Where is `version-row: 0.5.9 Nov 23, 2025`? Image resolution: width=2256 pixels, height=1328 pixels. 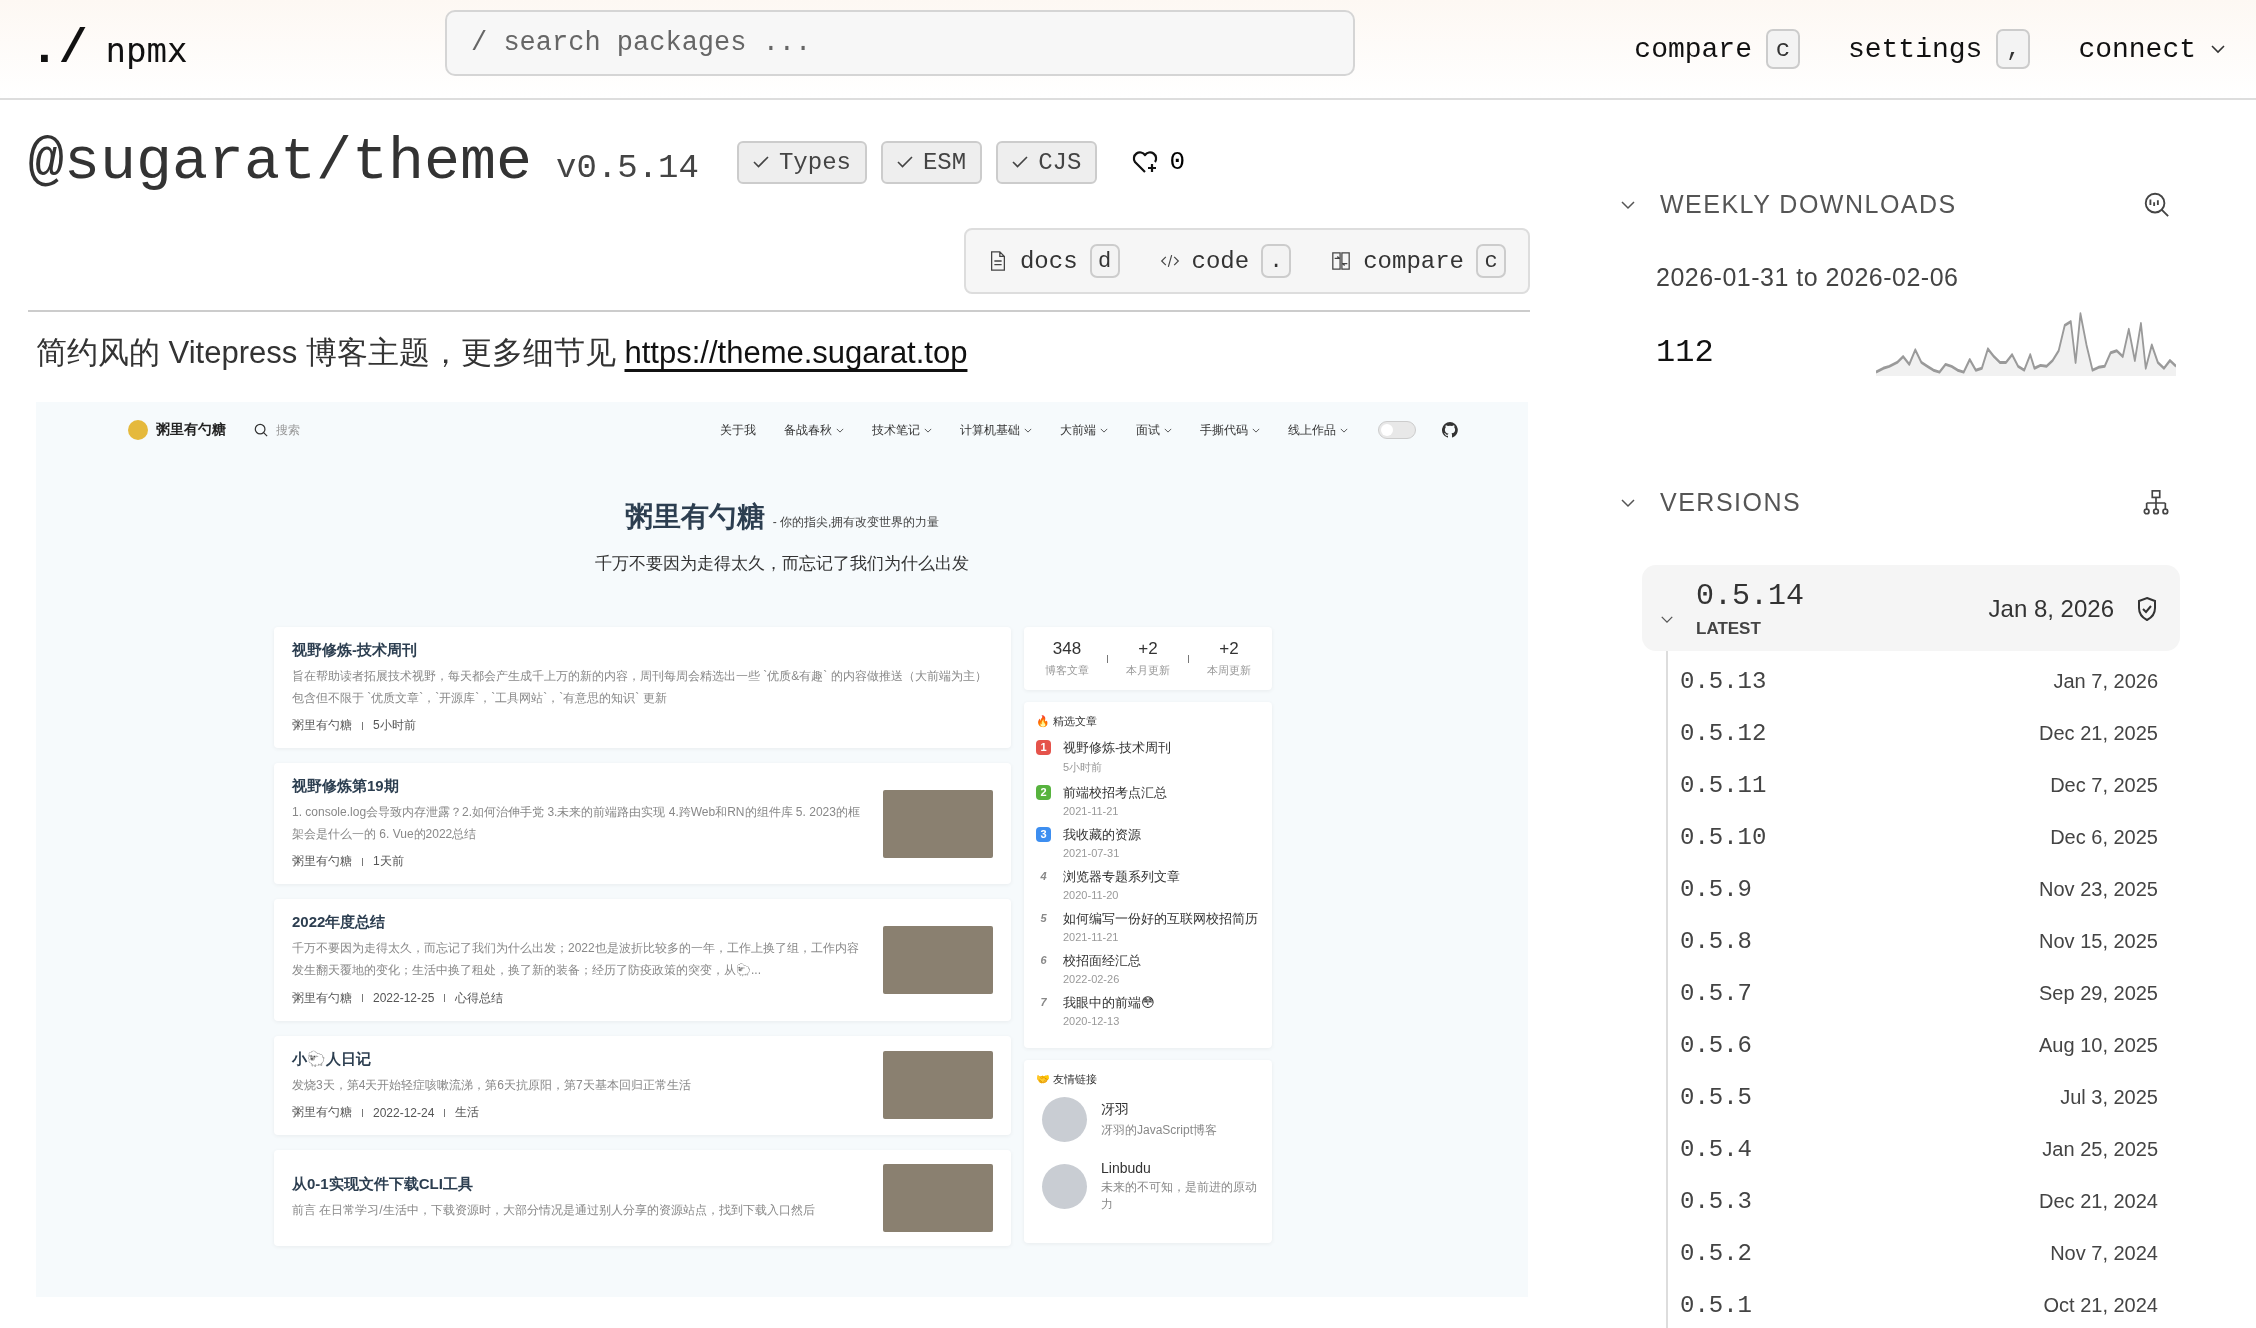 version-row: 0.5.9 Nov 23, 2025 is located at coordinates (1924, 889).